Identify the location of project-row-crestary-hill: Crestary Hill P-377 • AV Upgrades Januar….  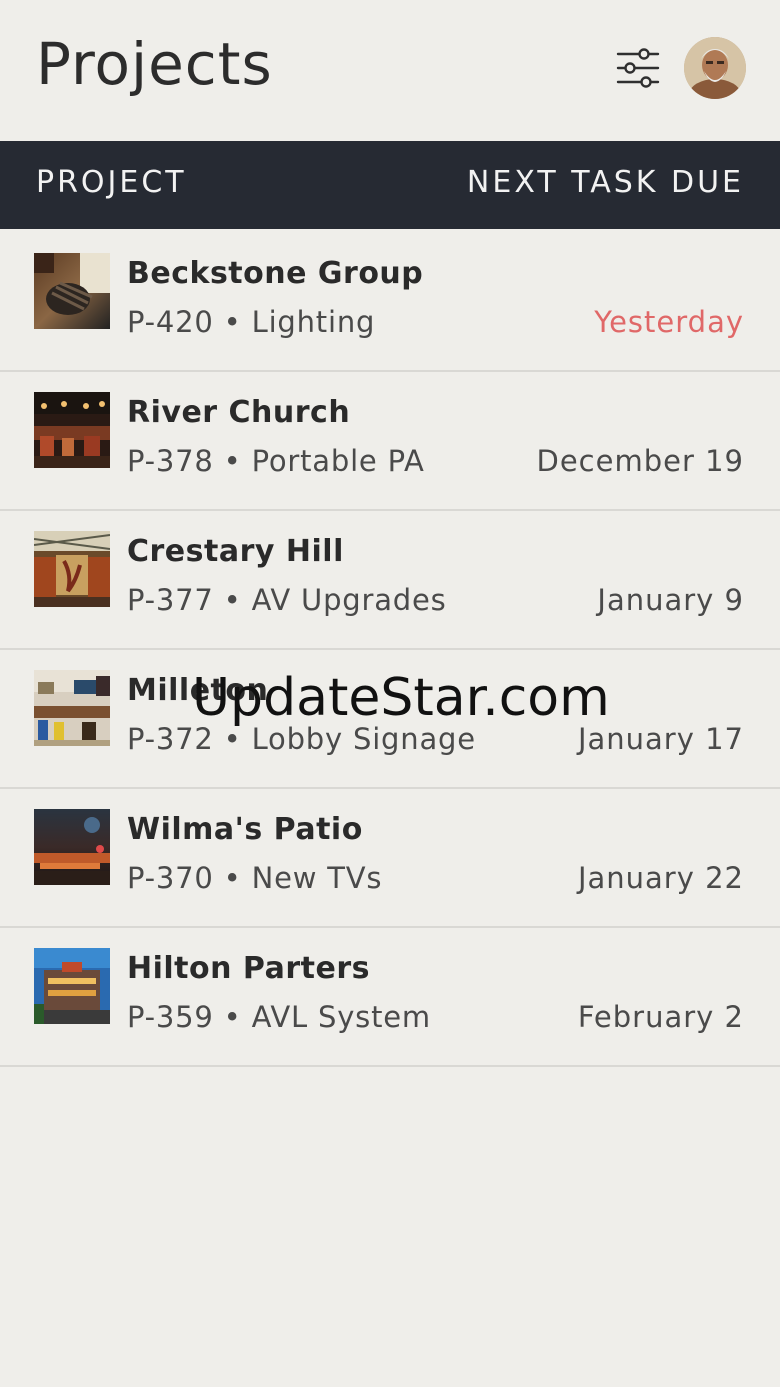
(390, 580).